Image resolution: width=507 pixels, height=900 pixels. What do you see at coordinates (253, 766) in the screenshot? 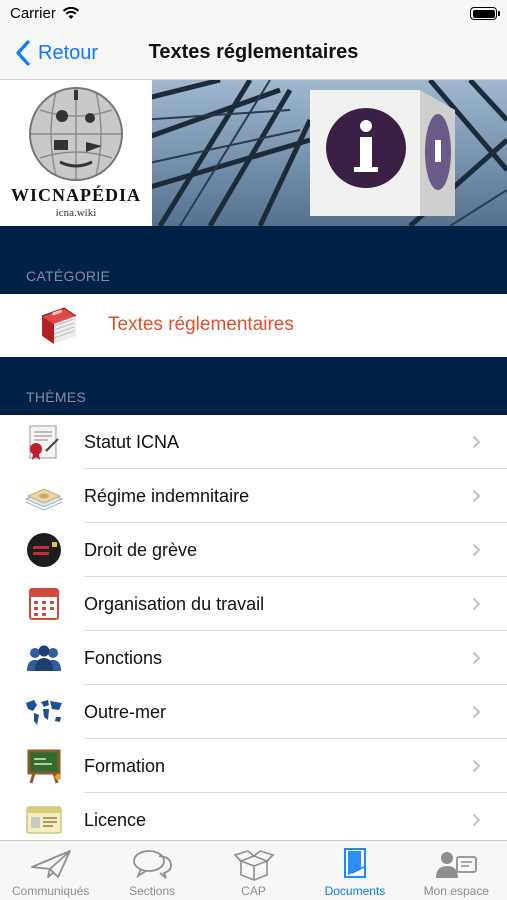
I see `theme-item-formation: Formation` at bounding box center [253, 766].